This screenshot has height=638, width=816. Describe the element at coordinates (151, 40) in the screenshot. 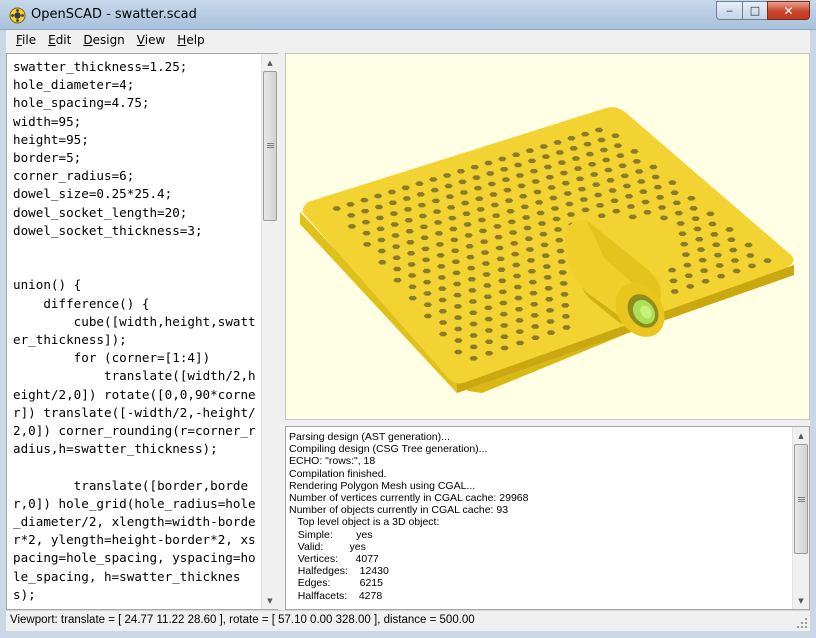

I see `menu-view: View` at that location.